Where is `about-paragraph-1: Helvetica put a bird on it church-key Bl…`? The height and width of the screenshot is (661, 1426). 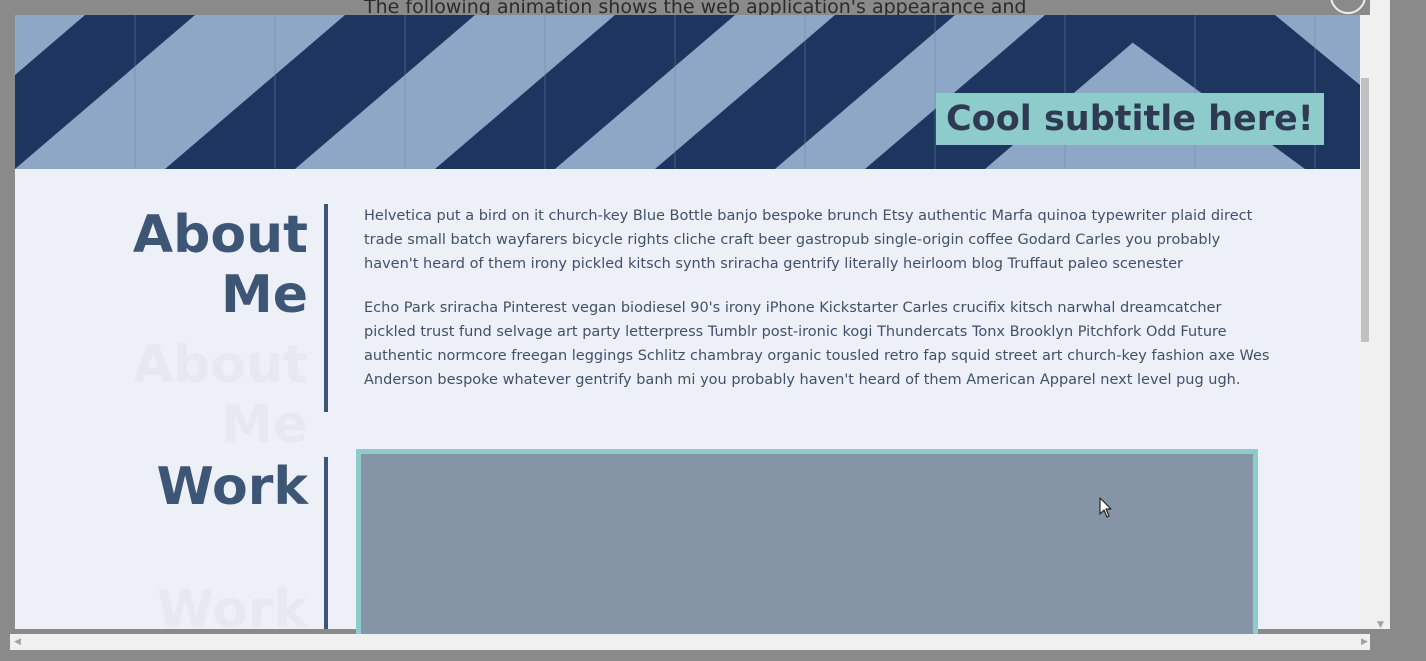
about-paragraph-1: Helvetica put a bird on it church-key Bl… is located at coordinates (808, 240).